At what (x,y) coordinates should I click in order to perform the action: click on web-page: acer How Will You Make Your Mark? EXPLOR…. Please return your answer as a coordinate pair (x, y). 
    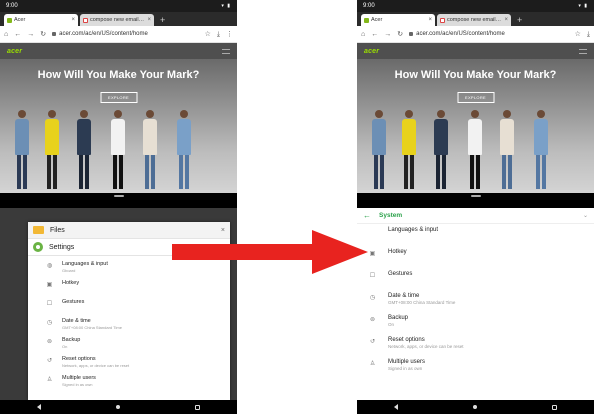
    Looking at the image, I should click on (118, 118).